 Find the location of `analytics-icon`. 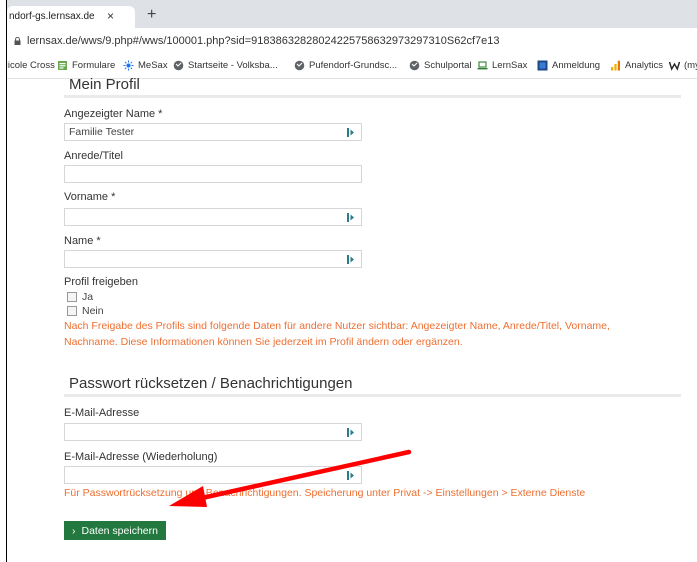

analytics-icon is located at coordinates (615, 65).